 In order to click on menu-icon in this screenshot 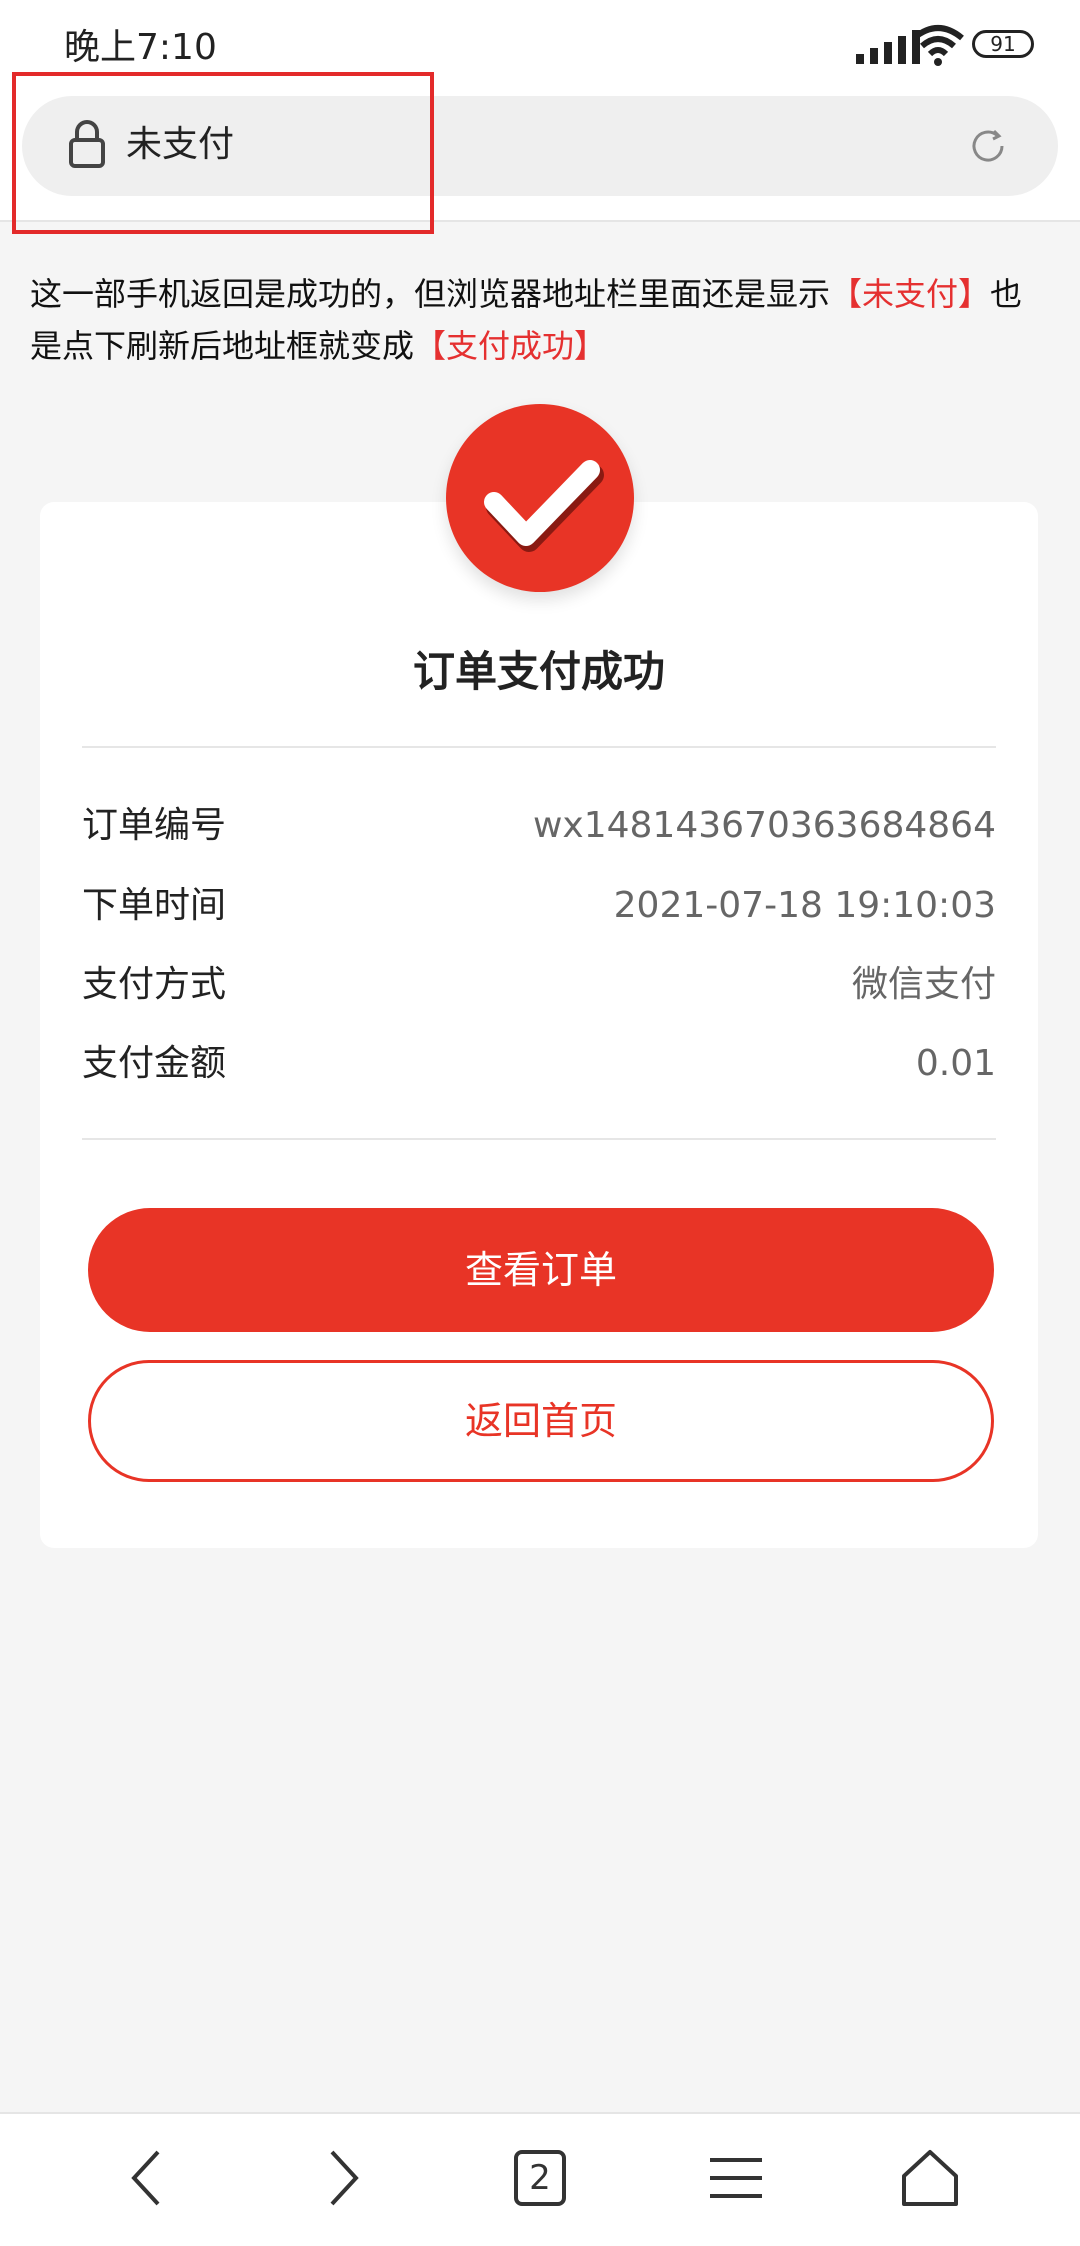, I will do `click(736, 2178)`.